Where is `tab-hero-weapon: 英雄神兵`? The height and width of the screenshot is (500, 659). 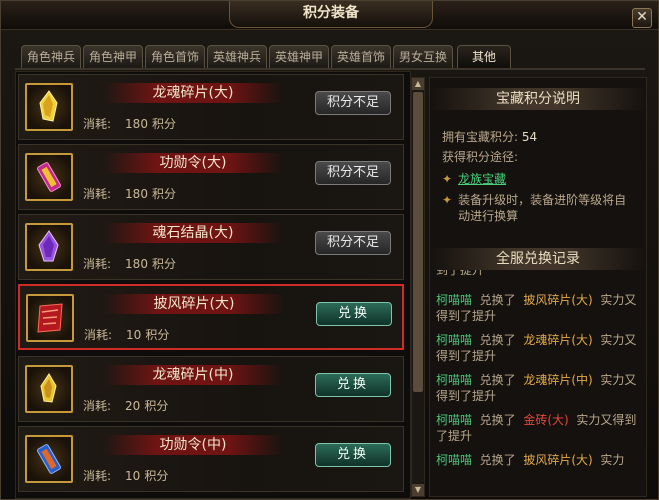 tab-hero-weapon: 英雄神兵 is located at coordinates (237, 56).